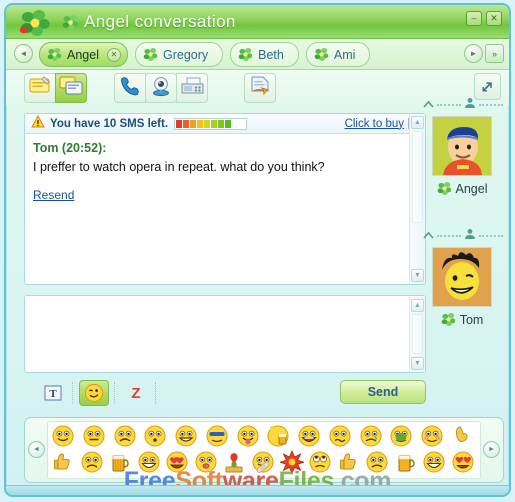  Describe the element at coordinates (494, 53) in the screenshot. I see `tab-overflow-button: »` at that location.